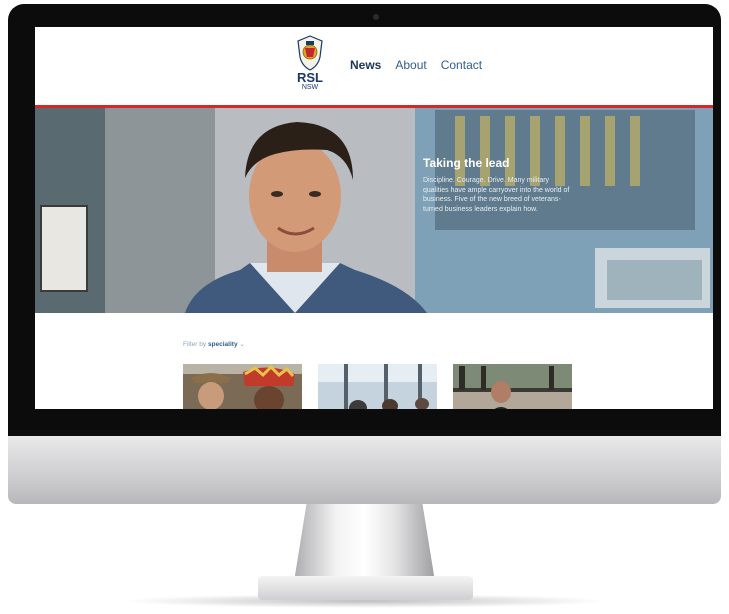 Image resolution: width=729 pixels, height=614 pixels. I want to click on filter-value: speciality, so click(223, 344).